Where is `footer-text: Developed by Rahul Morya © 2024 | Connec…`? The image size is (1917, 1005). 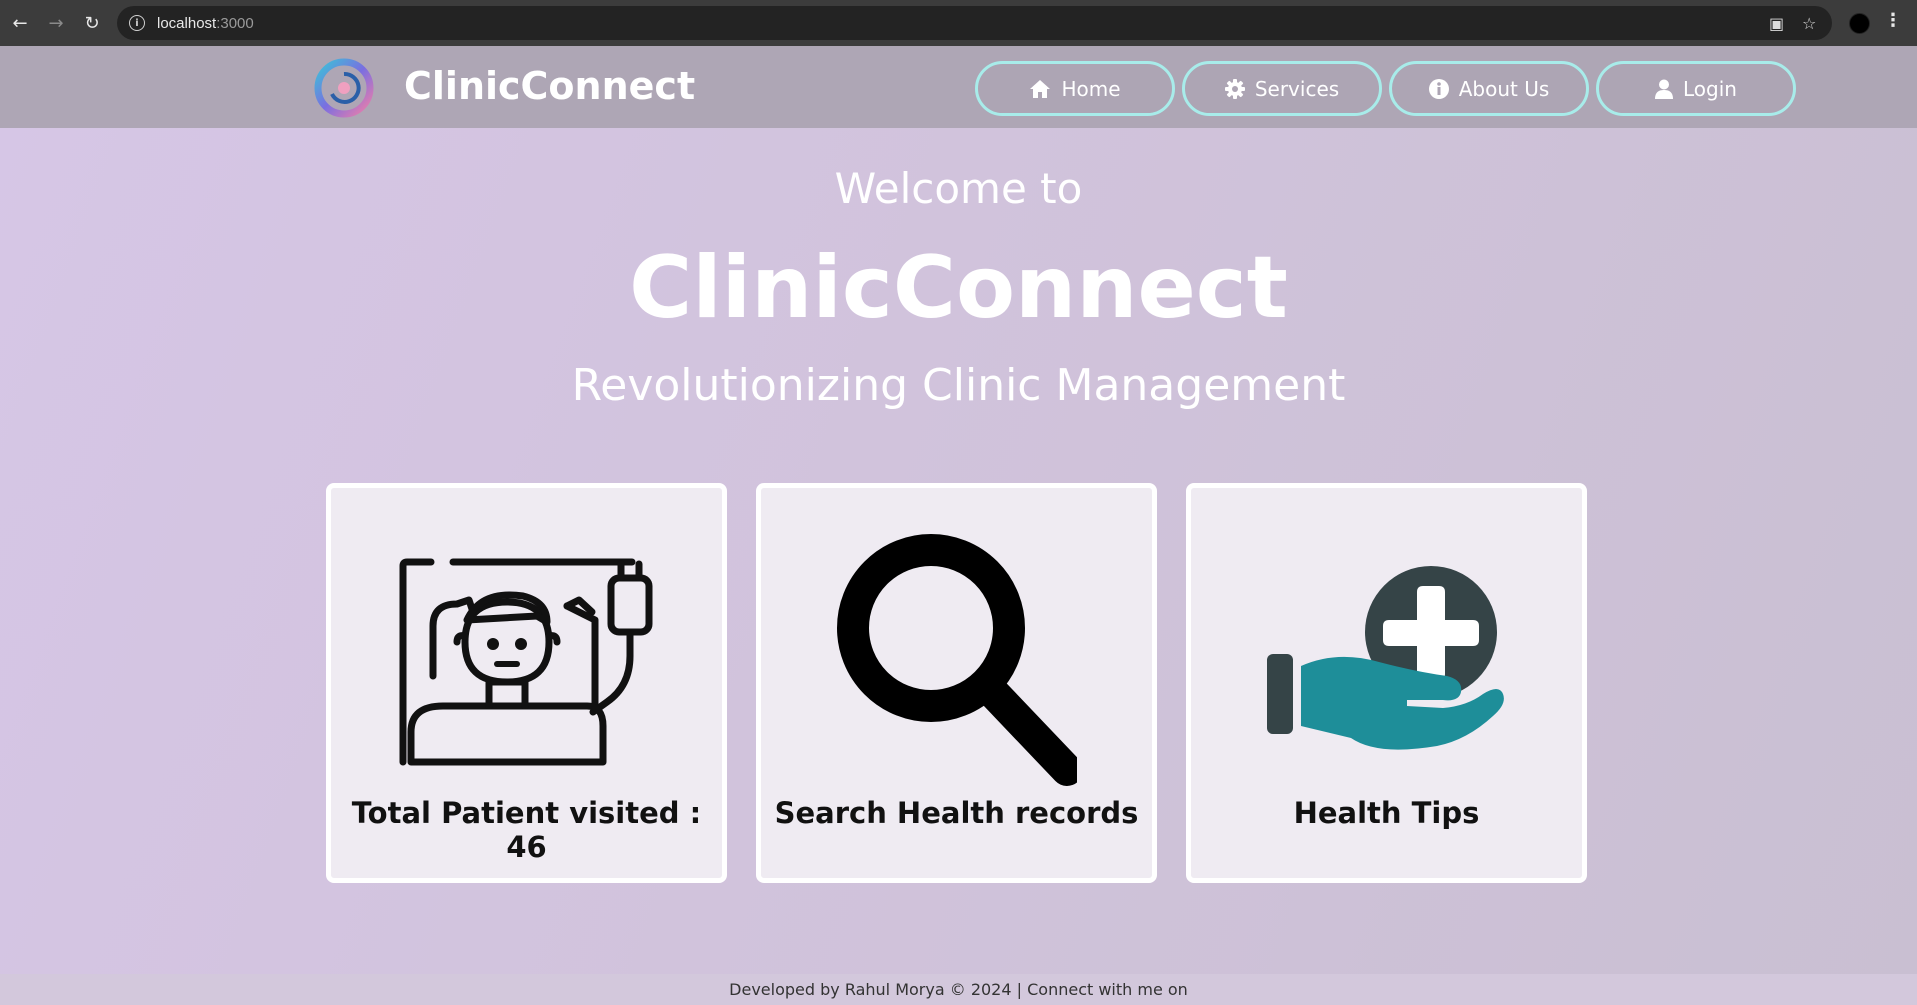
footer-text: Developed by Rahul Morya © 2024 | Connec… is located at coordinates (958, 989).